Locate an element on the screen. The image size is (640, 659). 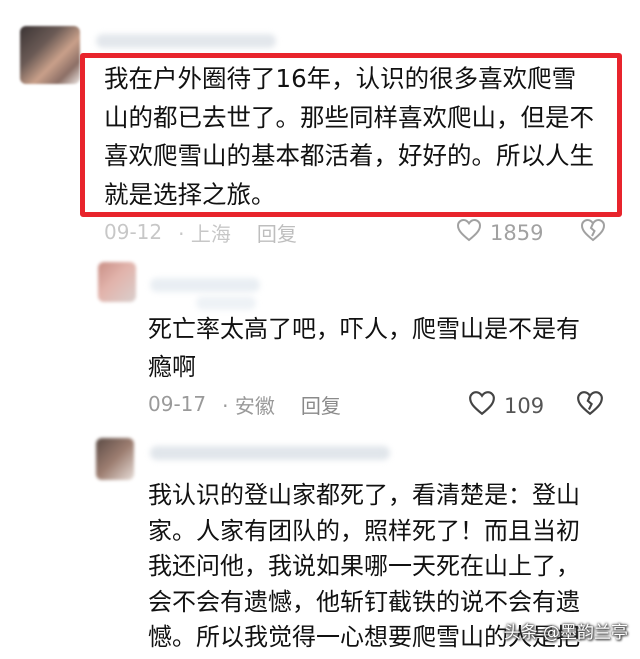
like-button: 1859 is located at coordinates (499, 232).